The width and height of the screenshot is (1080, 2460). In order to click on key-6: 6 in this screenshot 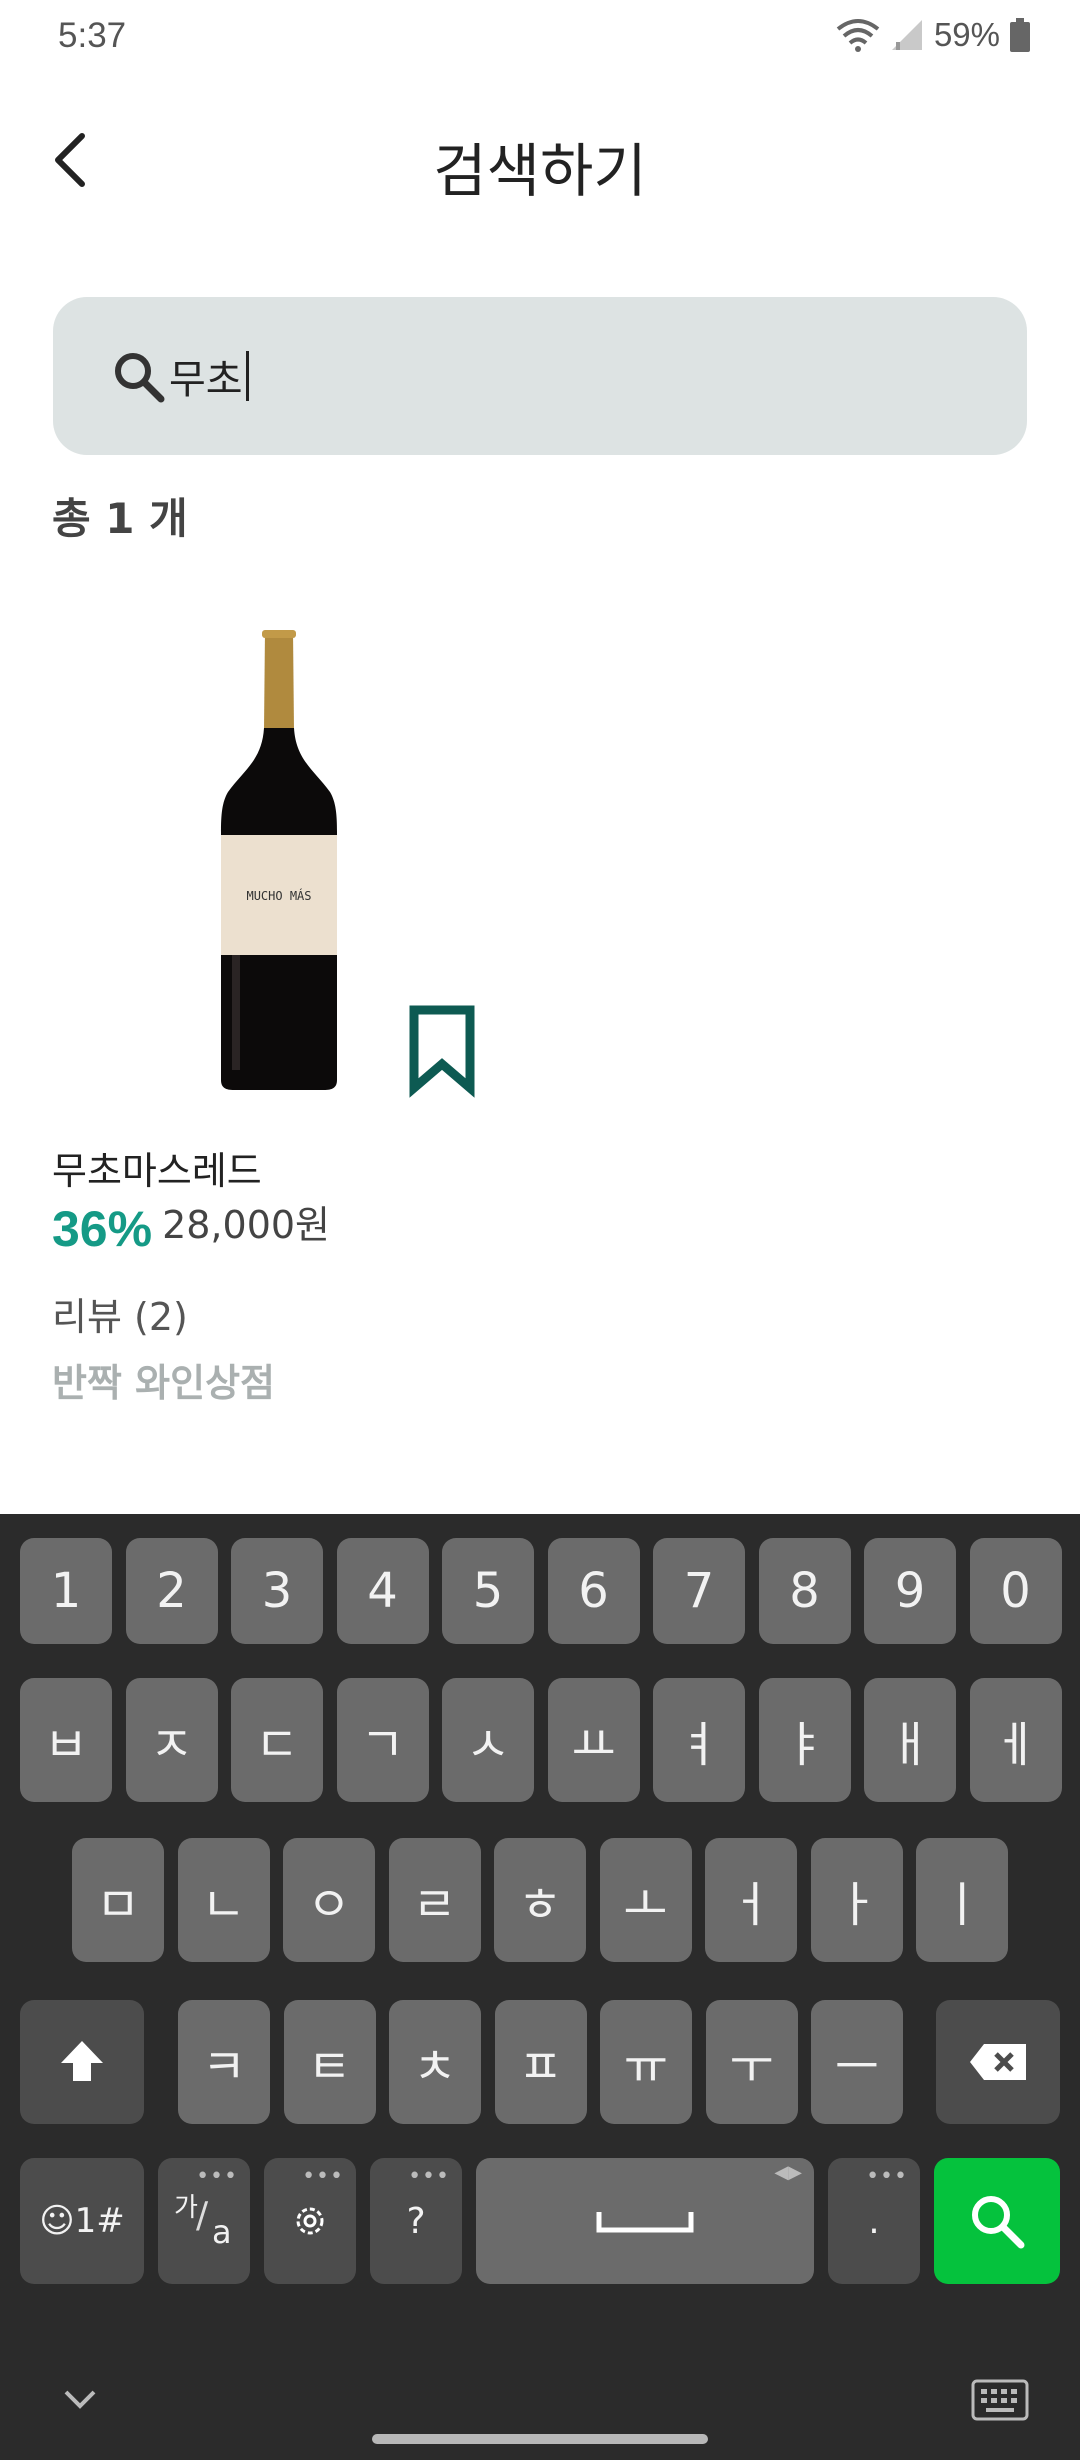, I will do `click(593, 1591)`.